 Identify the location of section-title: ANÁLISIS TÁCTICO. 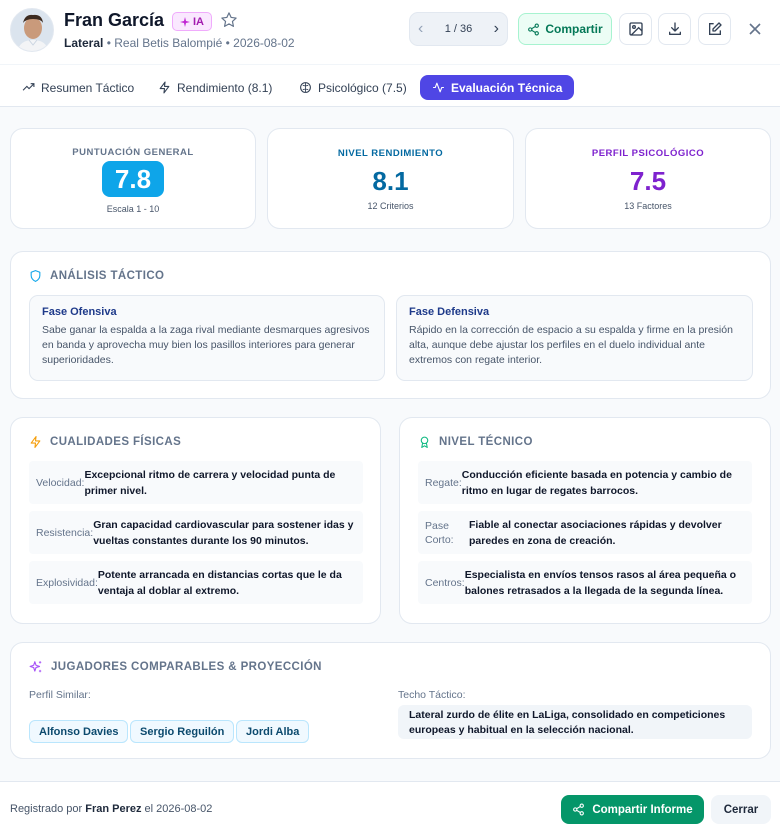
(96, 276).